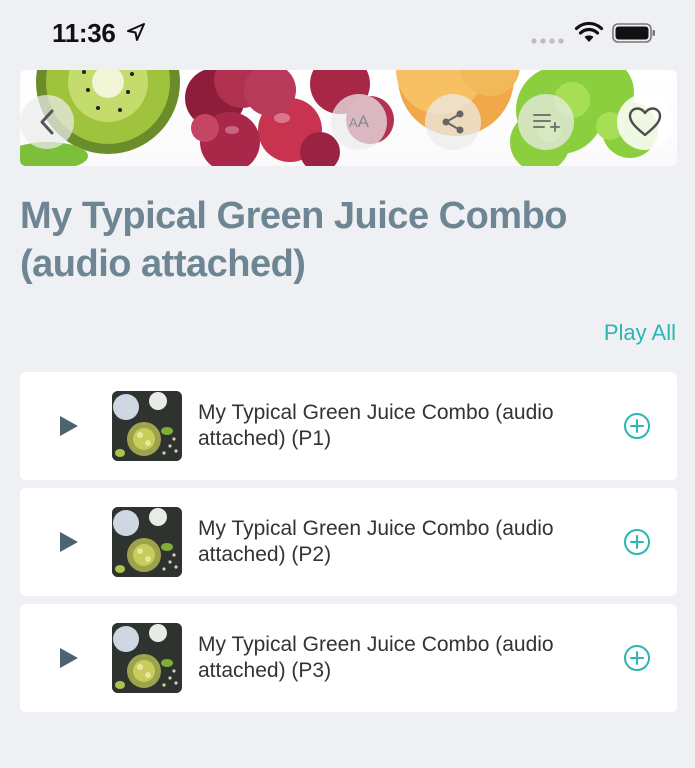  Describe the element at coordinates (633, 33) in the screenshot. I see `battery-icon` at that location.